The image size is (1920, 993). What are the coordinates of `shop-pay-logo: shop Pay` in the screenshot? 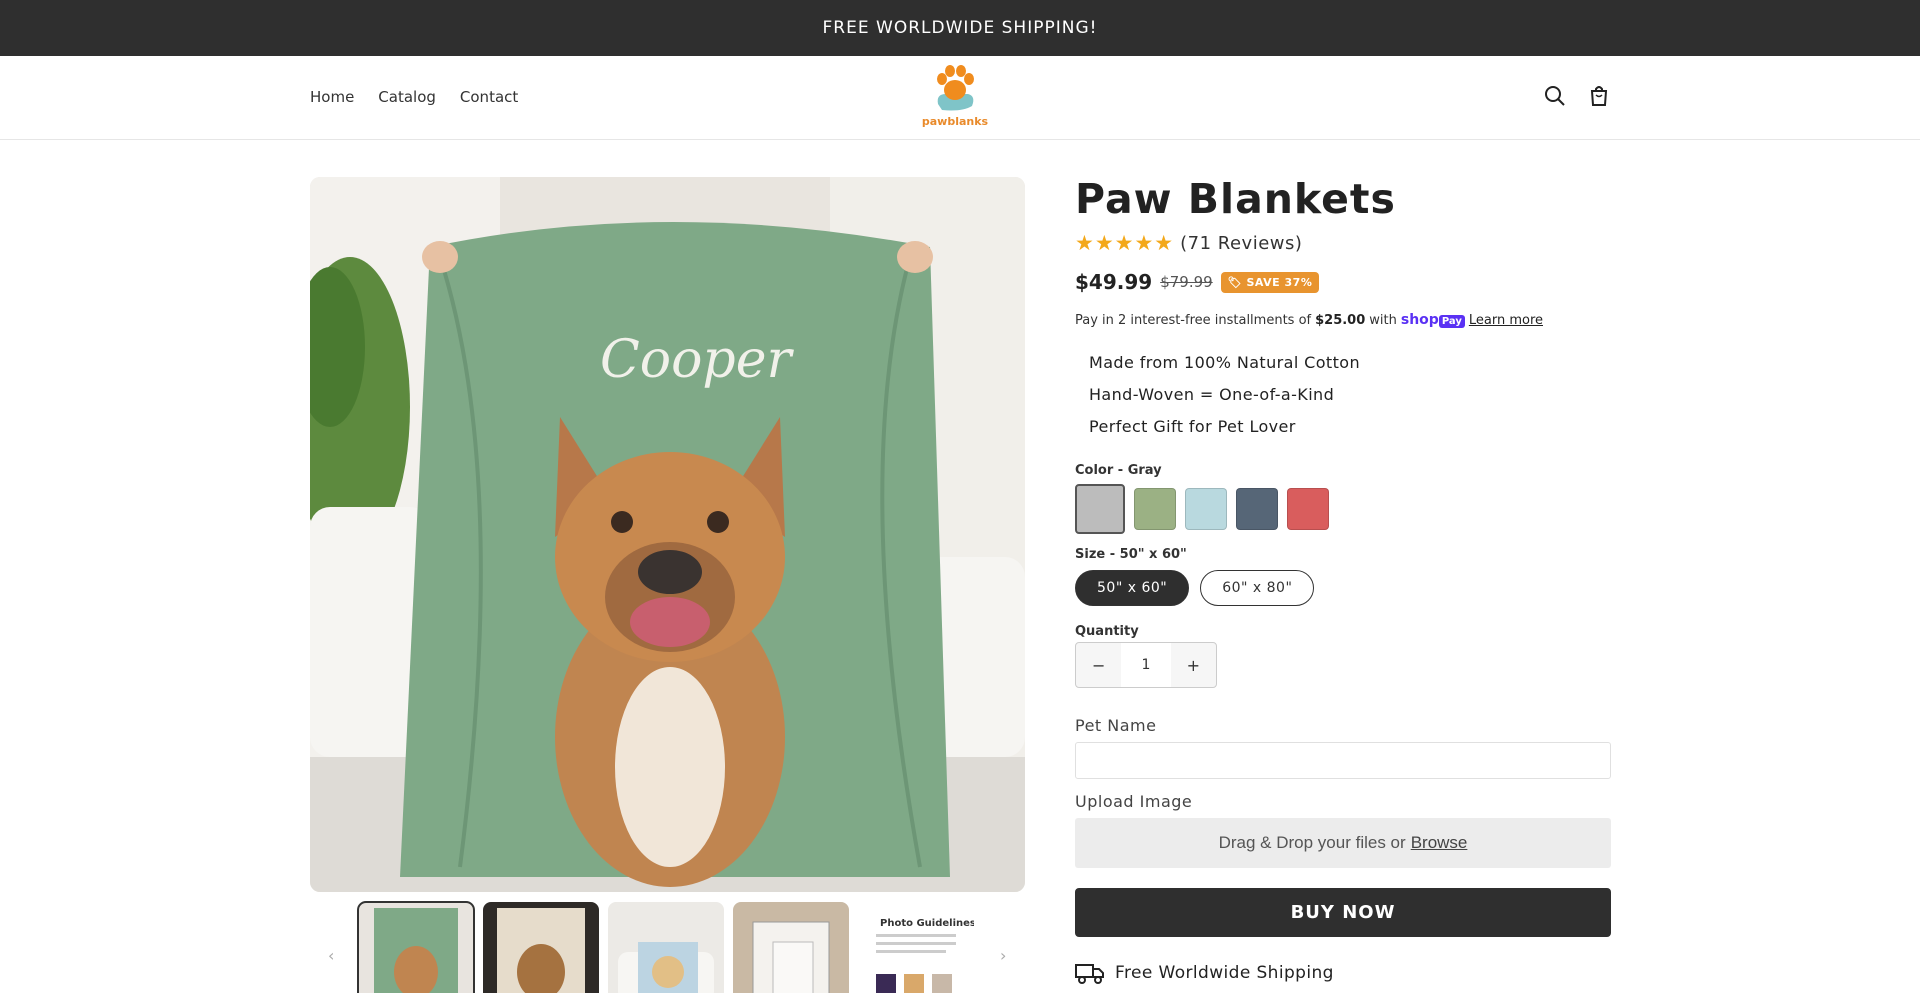 It's located at (1433, 320).